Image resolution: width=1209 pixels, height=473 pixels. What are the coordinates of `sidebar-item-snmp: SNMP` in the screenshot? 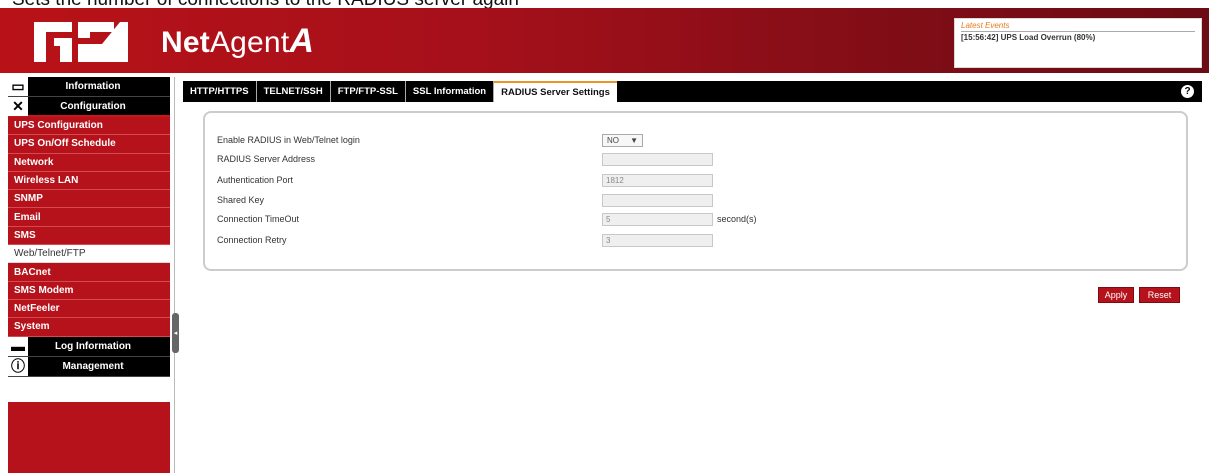 It's located at (89, 199).